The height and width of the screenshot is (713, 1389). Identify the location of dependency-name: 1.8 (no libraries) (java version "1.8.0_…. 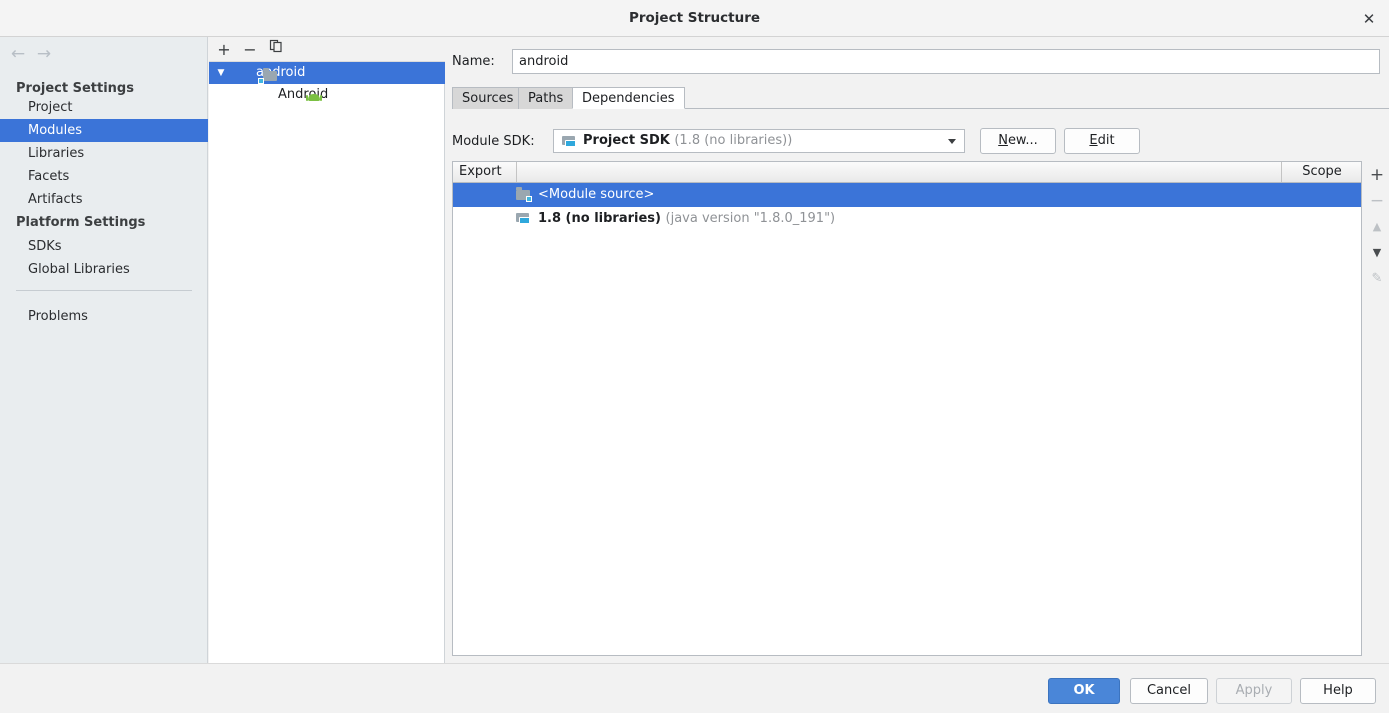
(686, 219).